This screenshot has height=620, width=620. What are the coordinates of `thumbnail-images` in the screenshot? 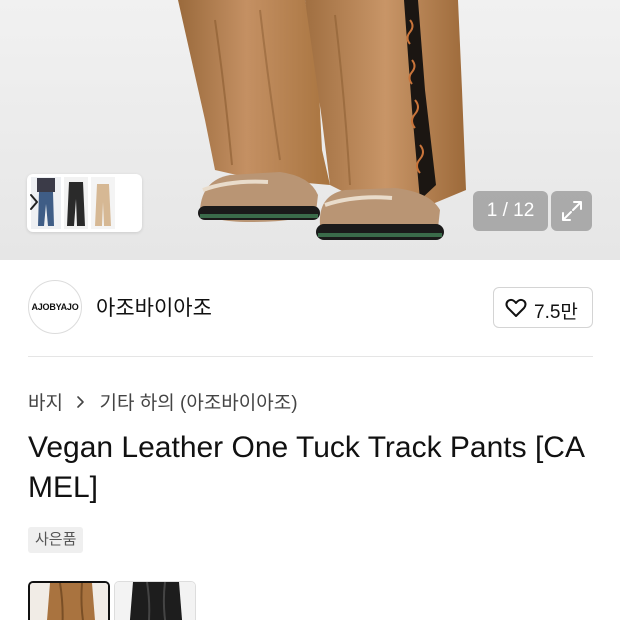 It's located at (73, 203).